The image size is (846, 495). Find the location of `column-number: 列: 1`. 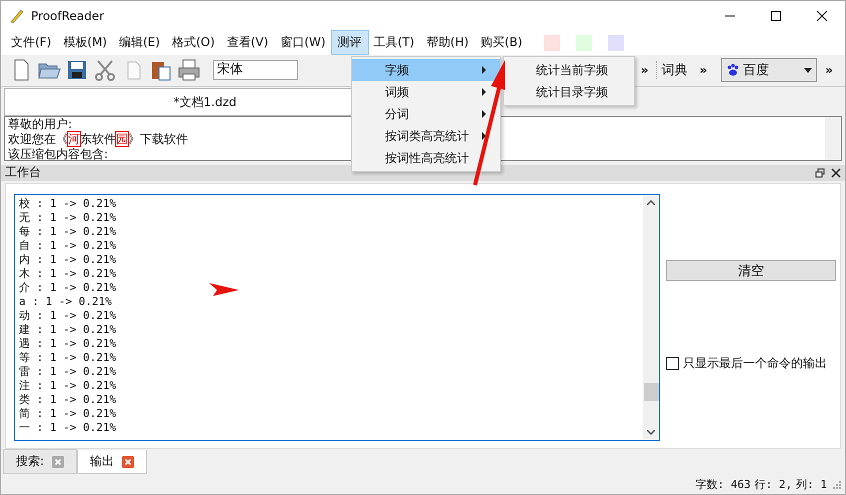

column-number: 列: 1 is located at coordinates (811, 484).